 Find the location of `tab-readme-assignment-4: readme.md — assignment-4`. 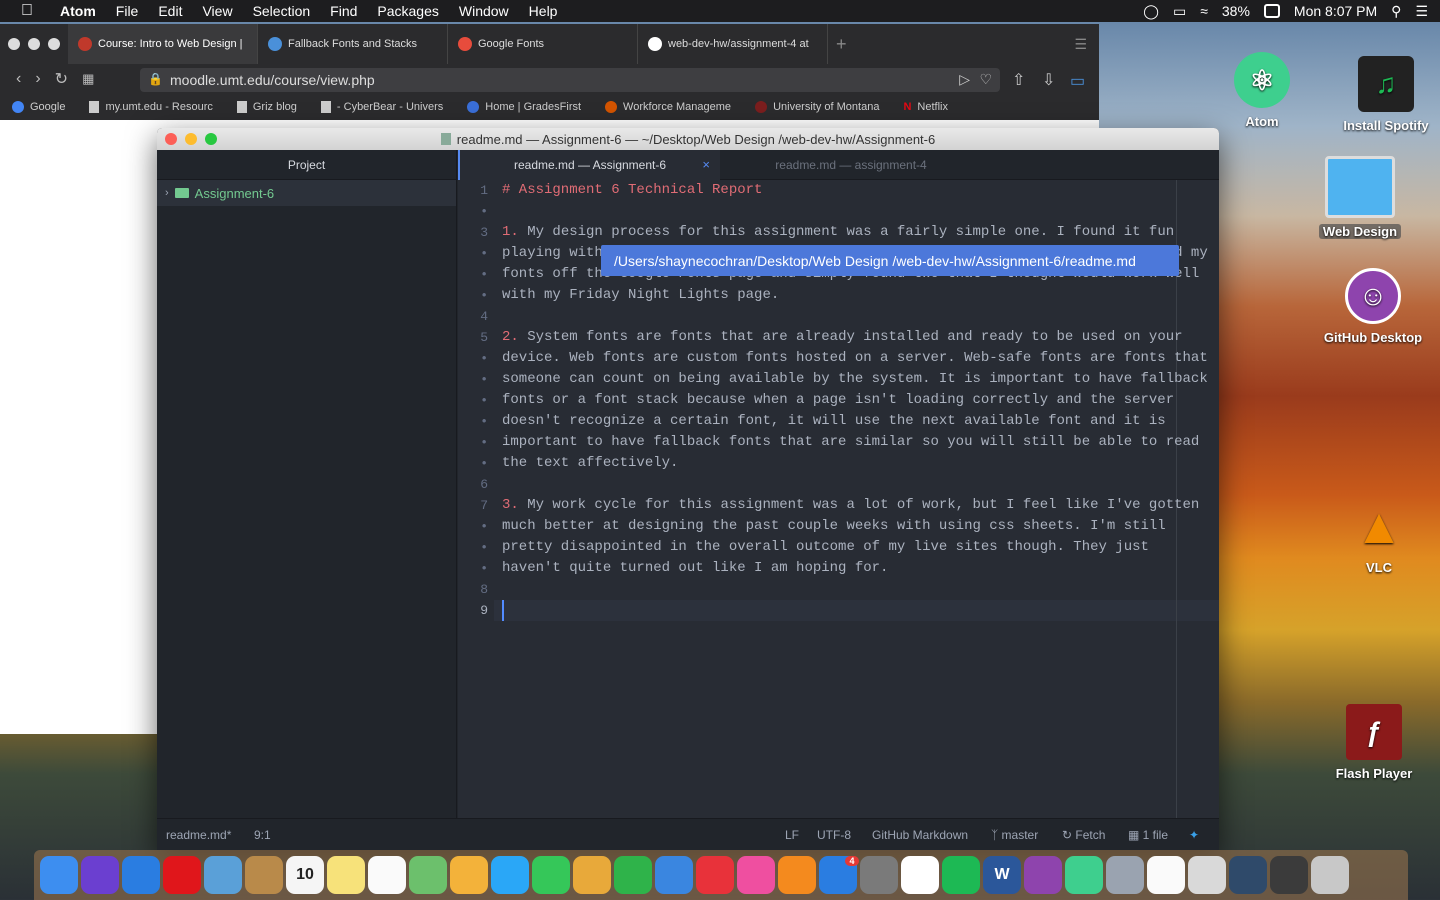

tab-readme-assignment-4: readme.md — assignment-4 is located at coordinates (851, 165).